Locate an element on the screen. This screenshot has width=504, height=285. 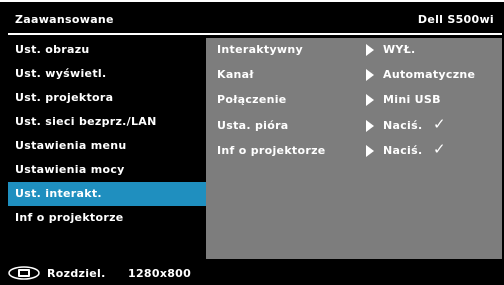
osd-header: Zaawansowane Dell S500wi is located at coordinates (252, 21).